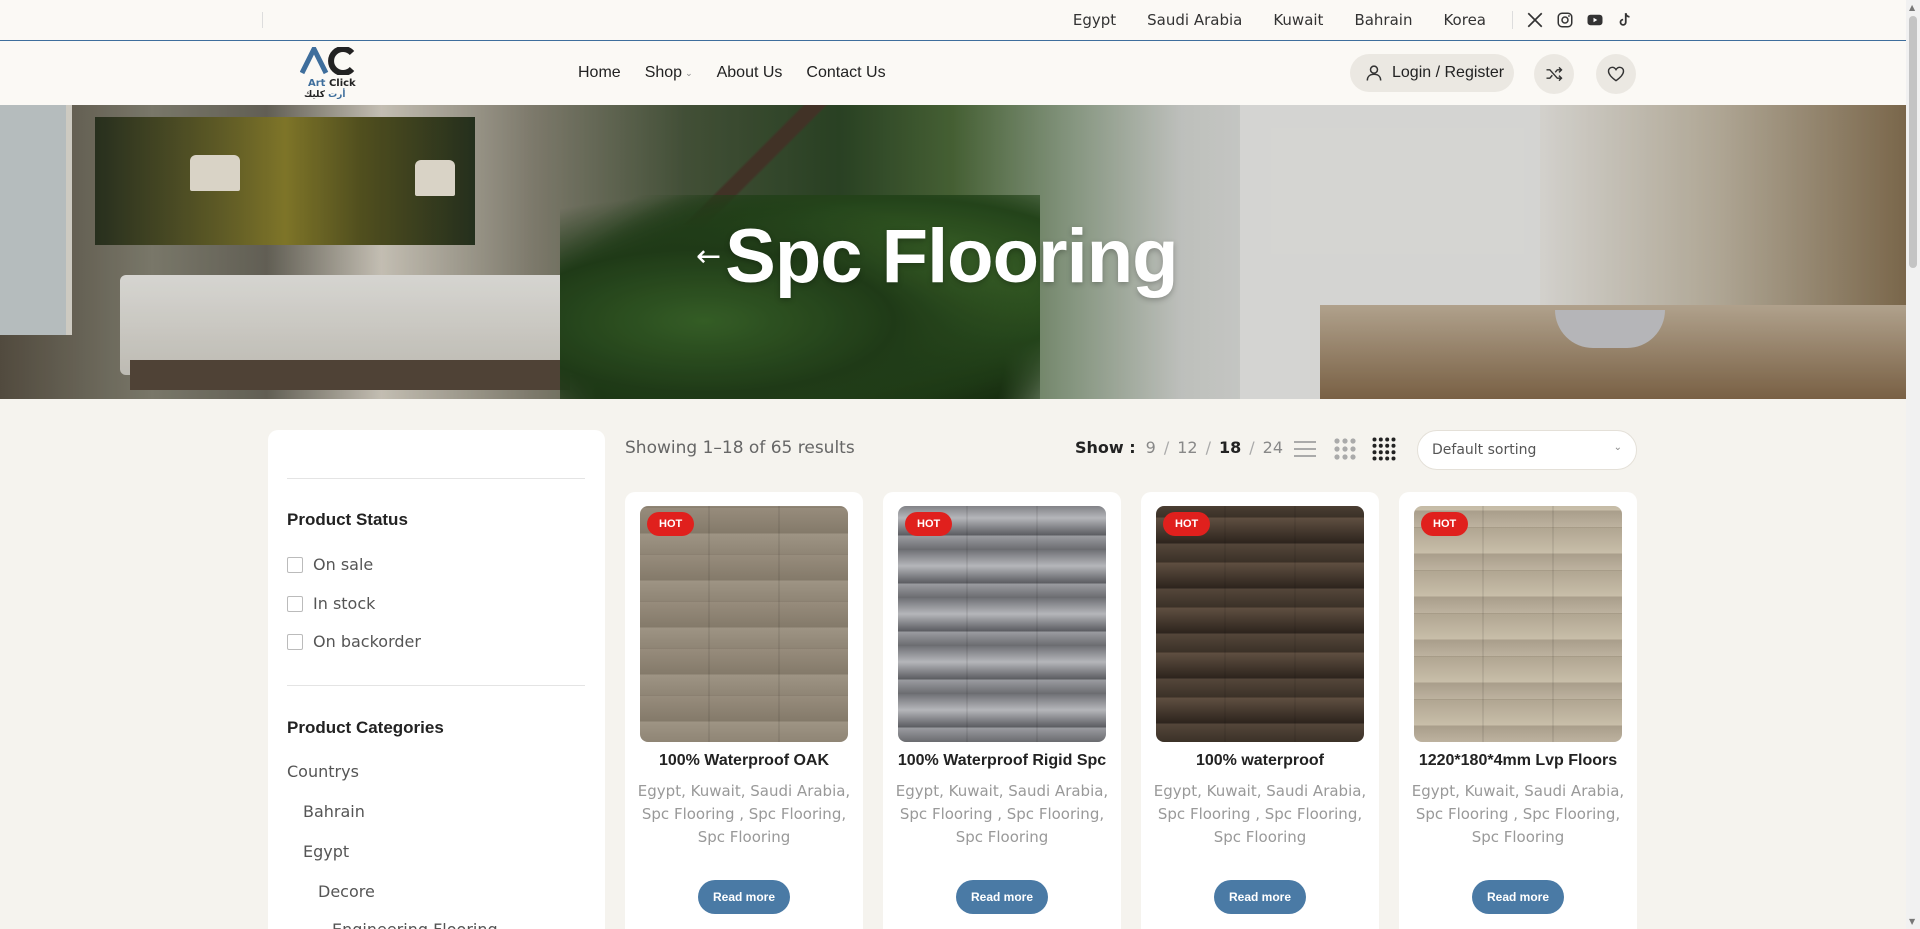 This screenshot has height=929, width=1920. I want to click on product-status-heading: Product Status, so click(347, 519).